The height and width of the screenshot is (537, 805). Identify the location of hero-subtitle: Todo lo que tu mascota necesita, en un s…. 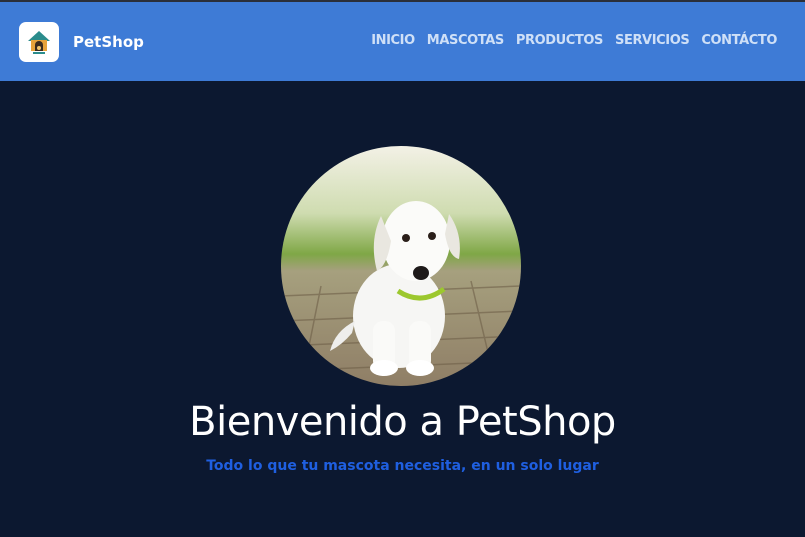
(402, 466).